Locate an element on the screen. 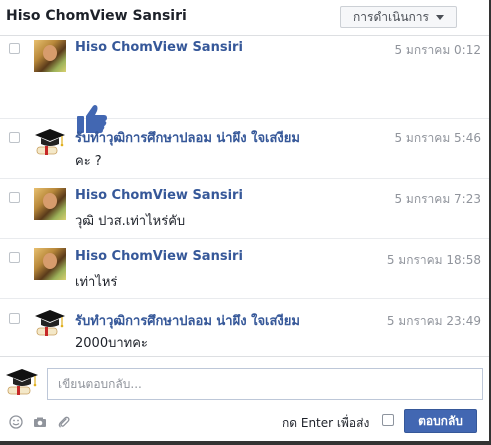  enter-to-send-label: กด Enter เพื่อส่ง is located at coordinates (326, 423).